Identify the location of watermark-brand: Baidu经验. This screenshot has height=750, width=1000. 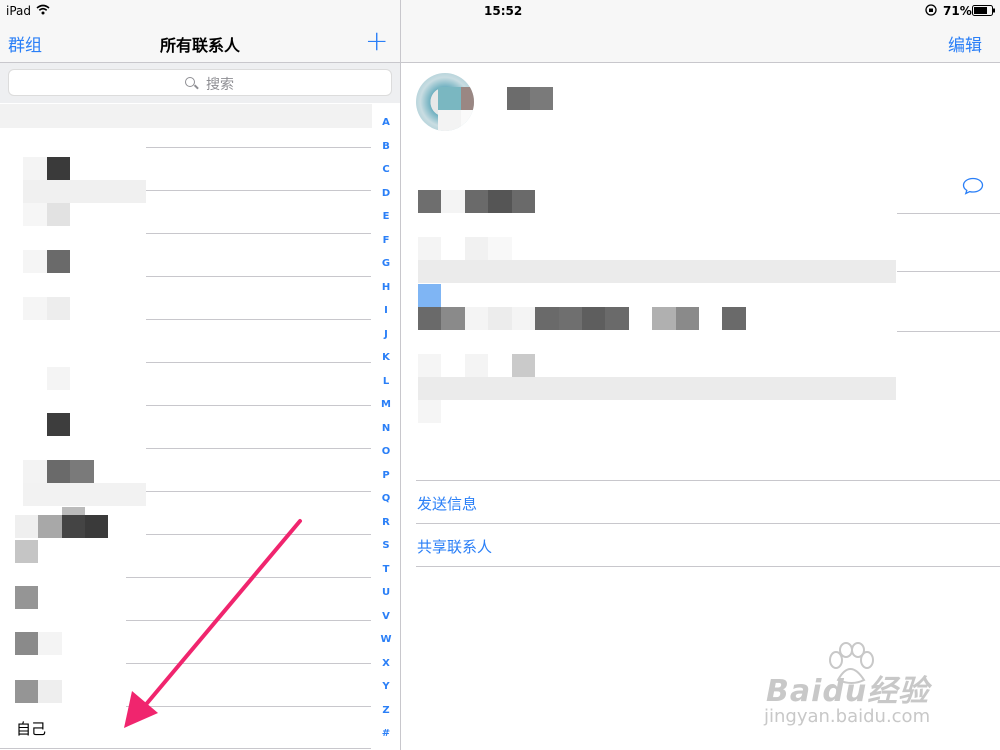
(848, 691).